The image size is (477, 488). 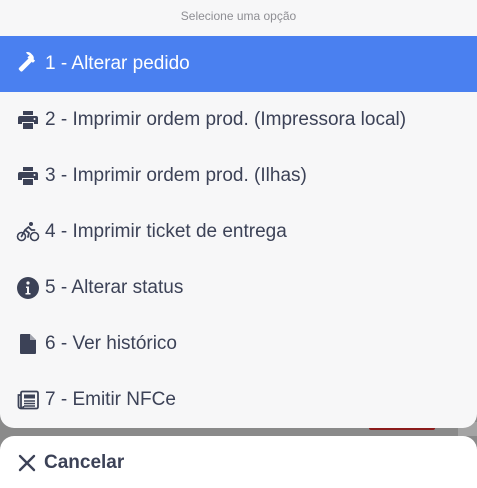 I want to click on menu-item-label: 7 - Emitir NFCe, so click(x=110, y=399).